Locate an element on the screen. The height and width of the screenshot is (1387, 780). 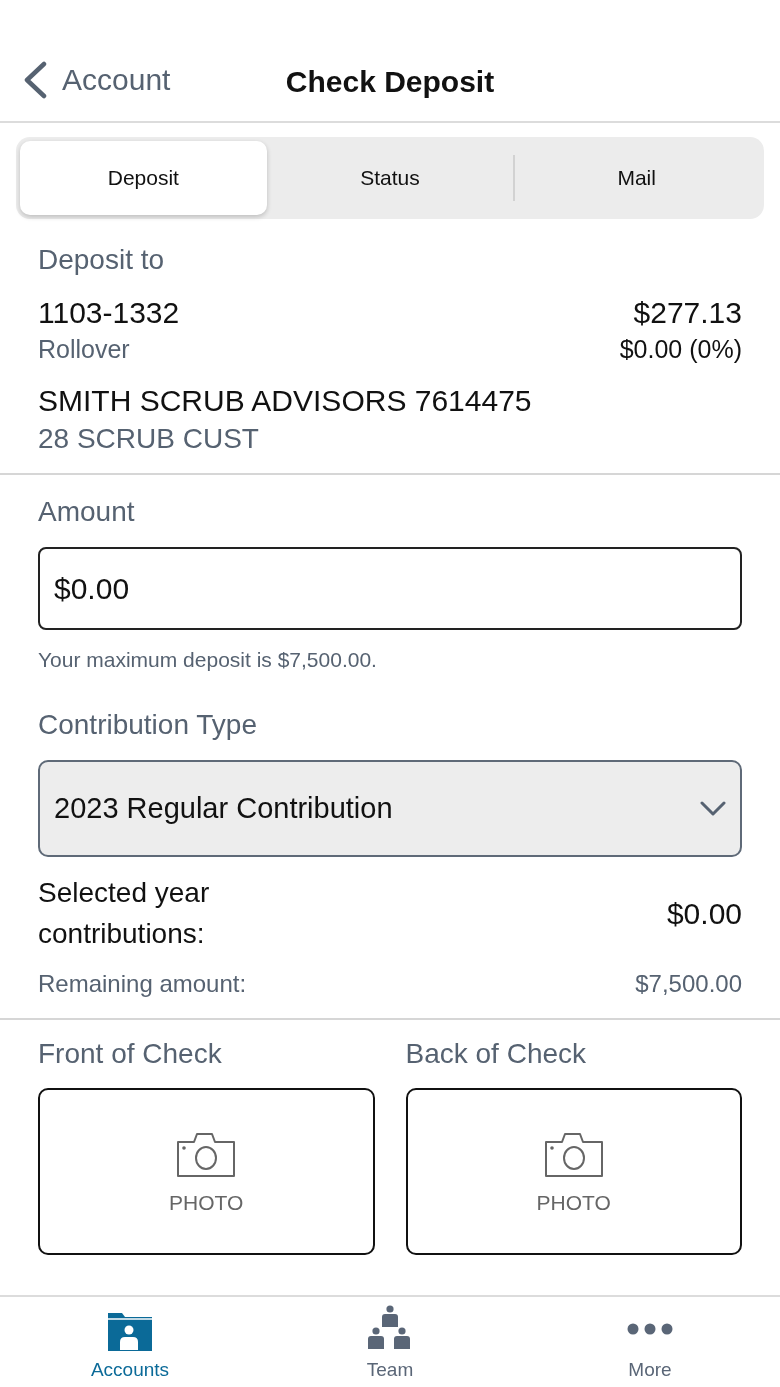
field-label: Front of Check is located at coordinates (130, 1054).